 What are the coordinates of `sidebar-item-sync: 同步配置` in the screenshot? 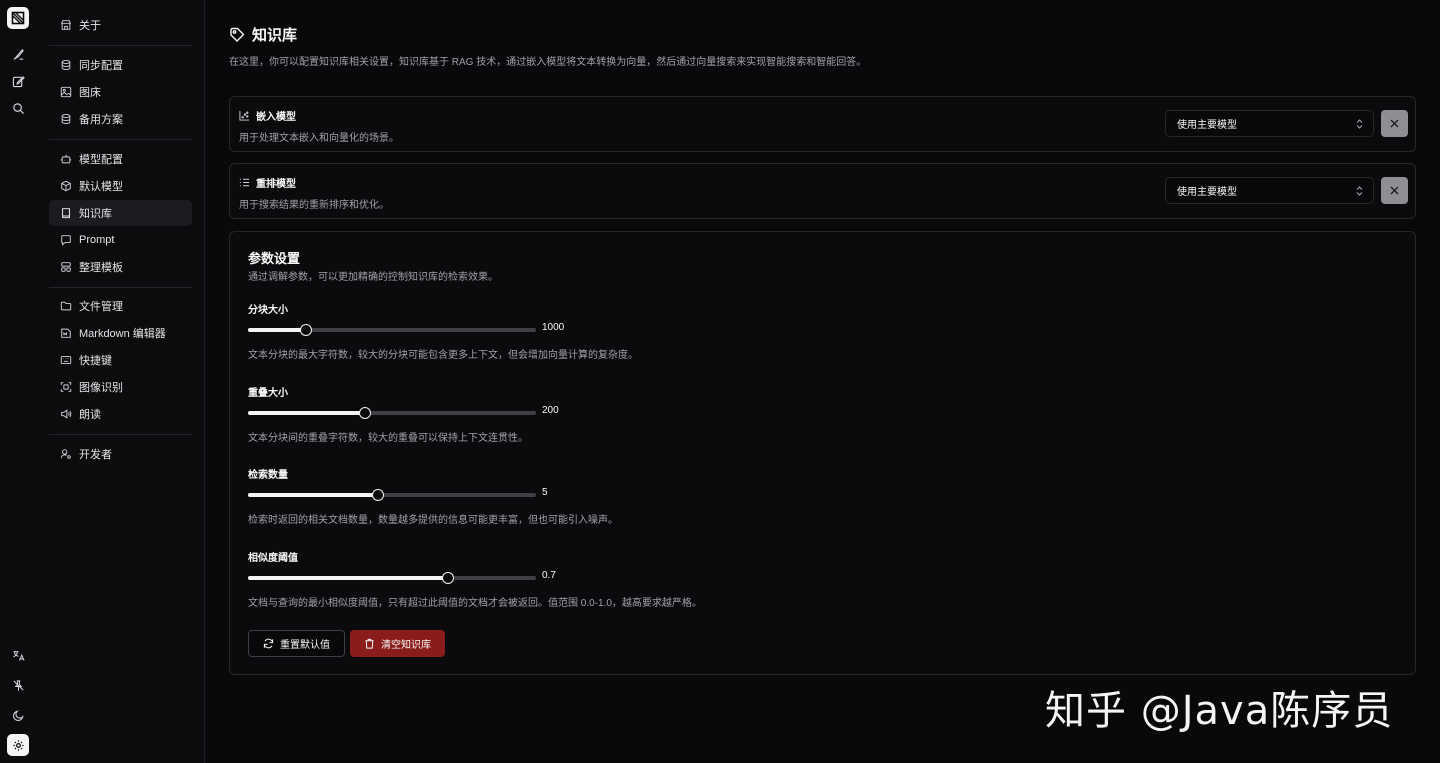 It's located at (120, 65).